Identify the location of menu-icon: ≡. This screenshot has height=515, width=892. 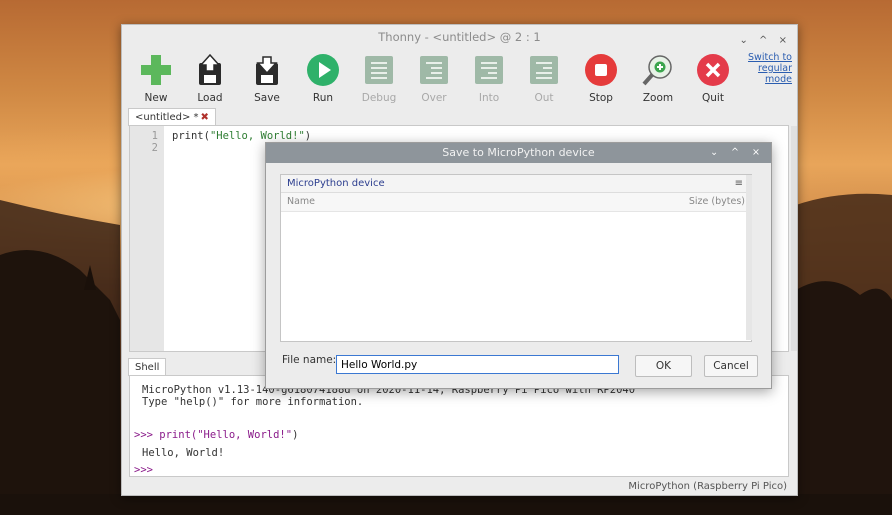
(739, 183).